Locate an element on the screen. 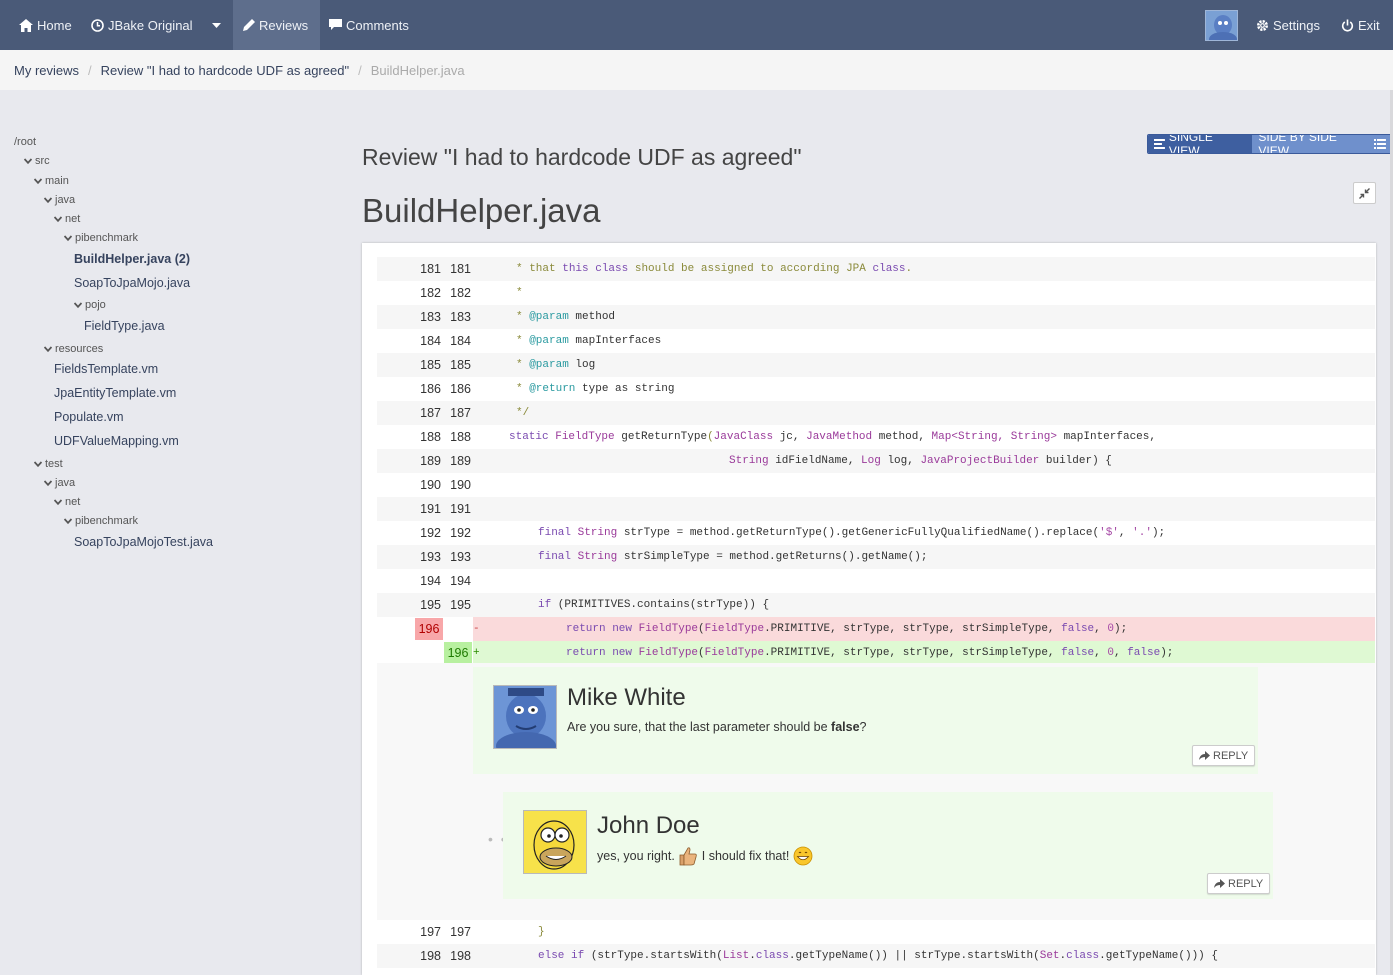 The height and width of the screenshot is (975, 1393). tree-folder-resources: resources is located at coordinates (73, 349).